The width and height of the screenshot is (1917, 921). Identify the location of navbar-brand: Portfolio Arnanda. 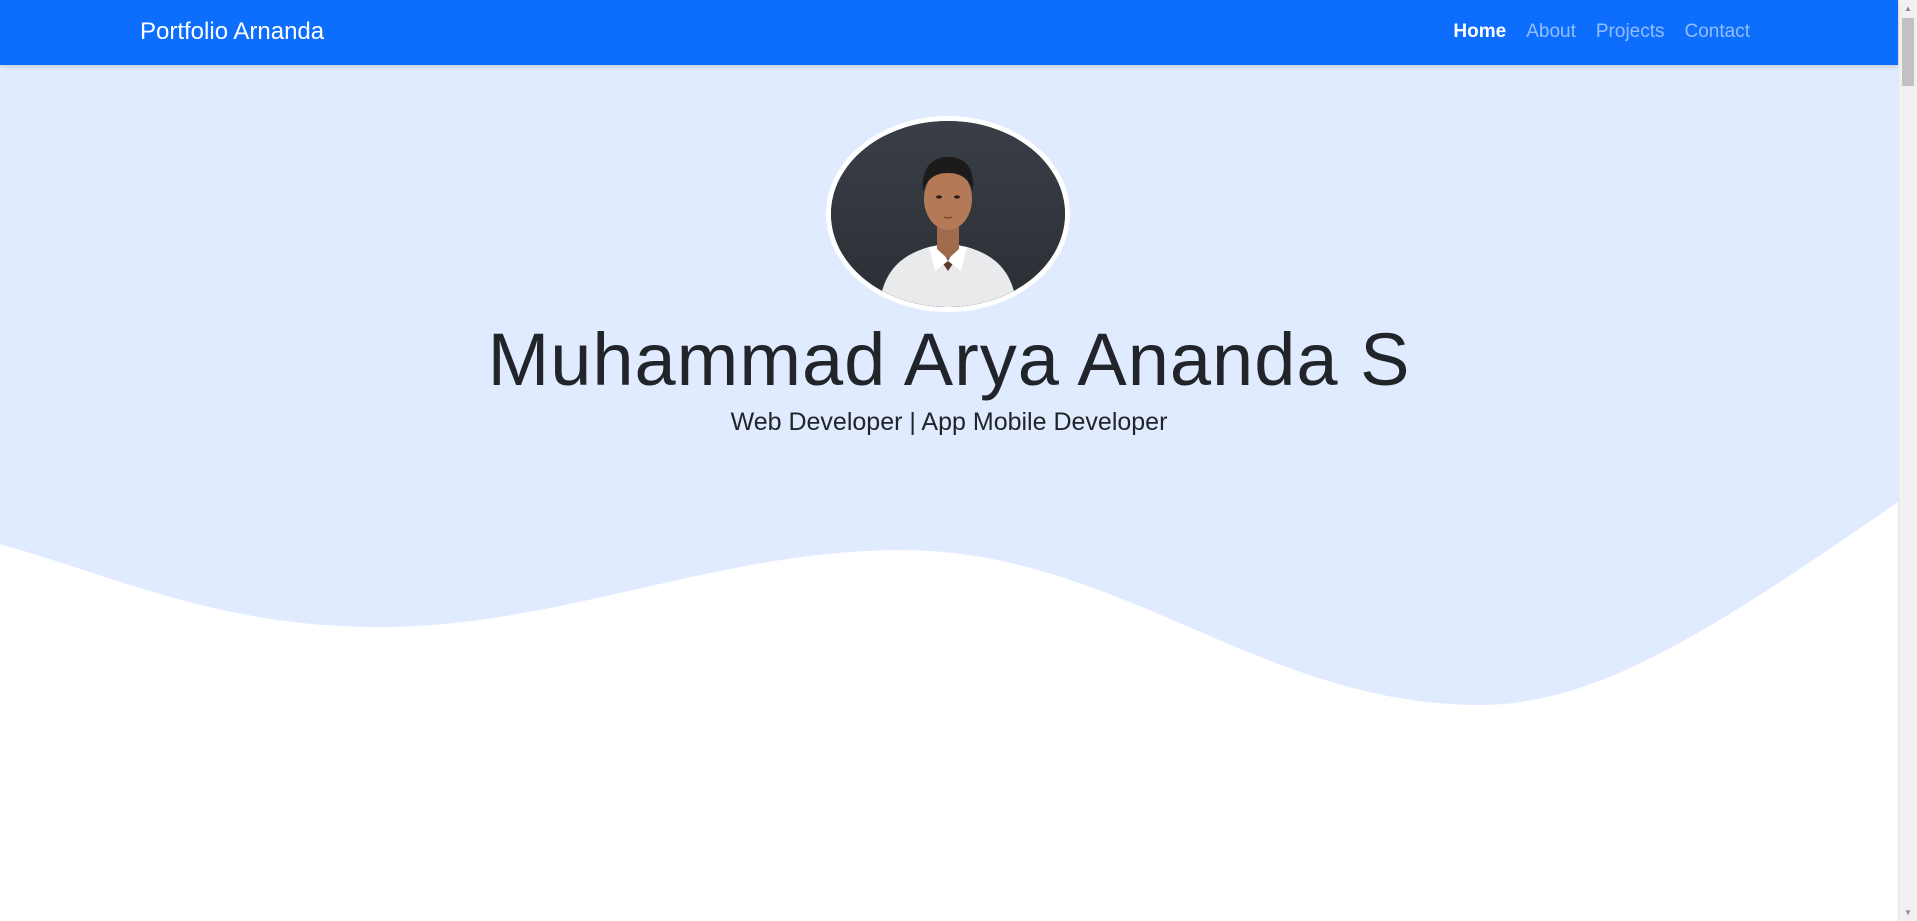
(232, 31).